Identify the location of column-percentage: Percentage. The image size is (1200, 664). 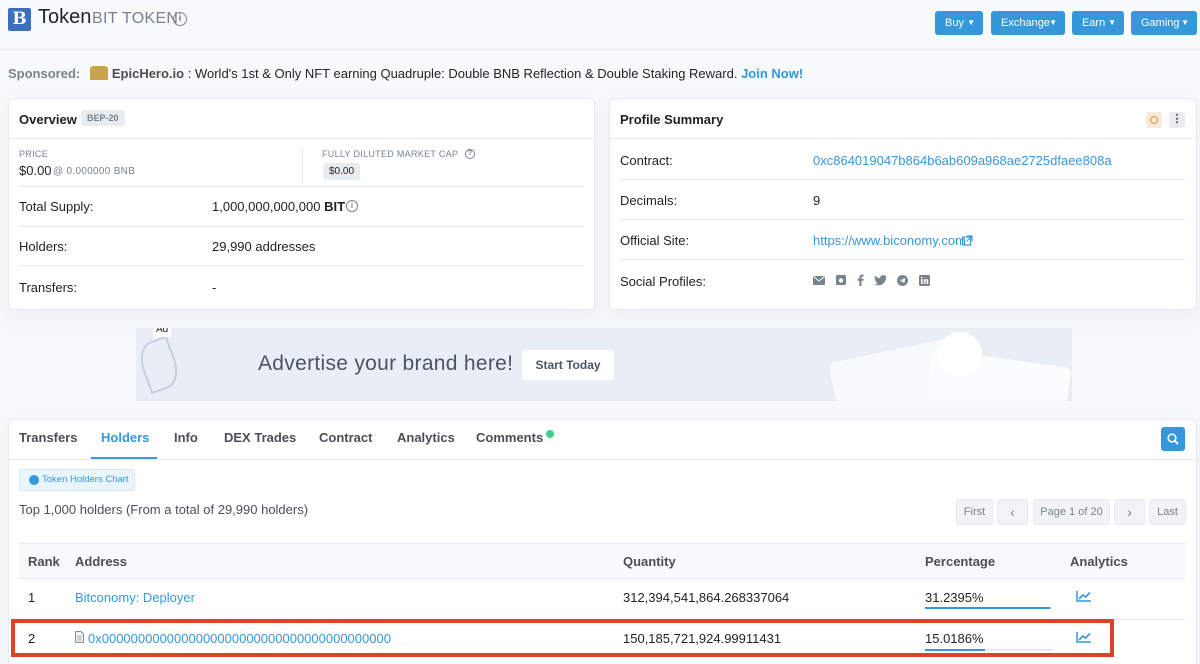
(960, 561).